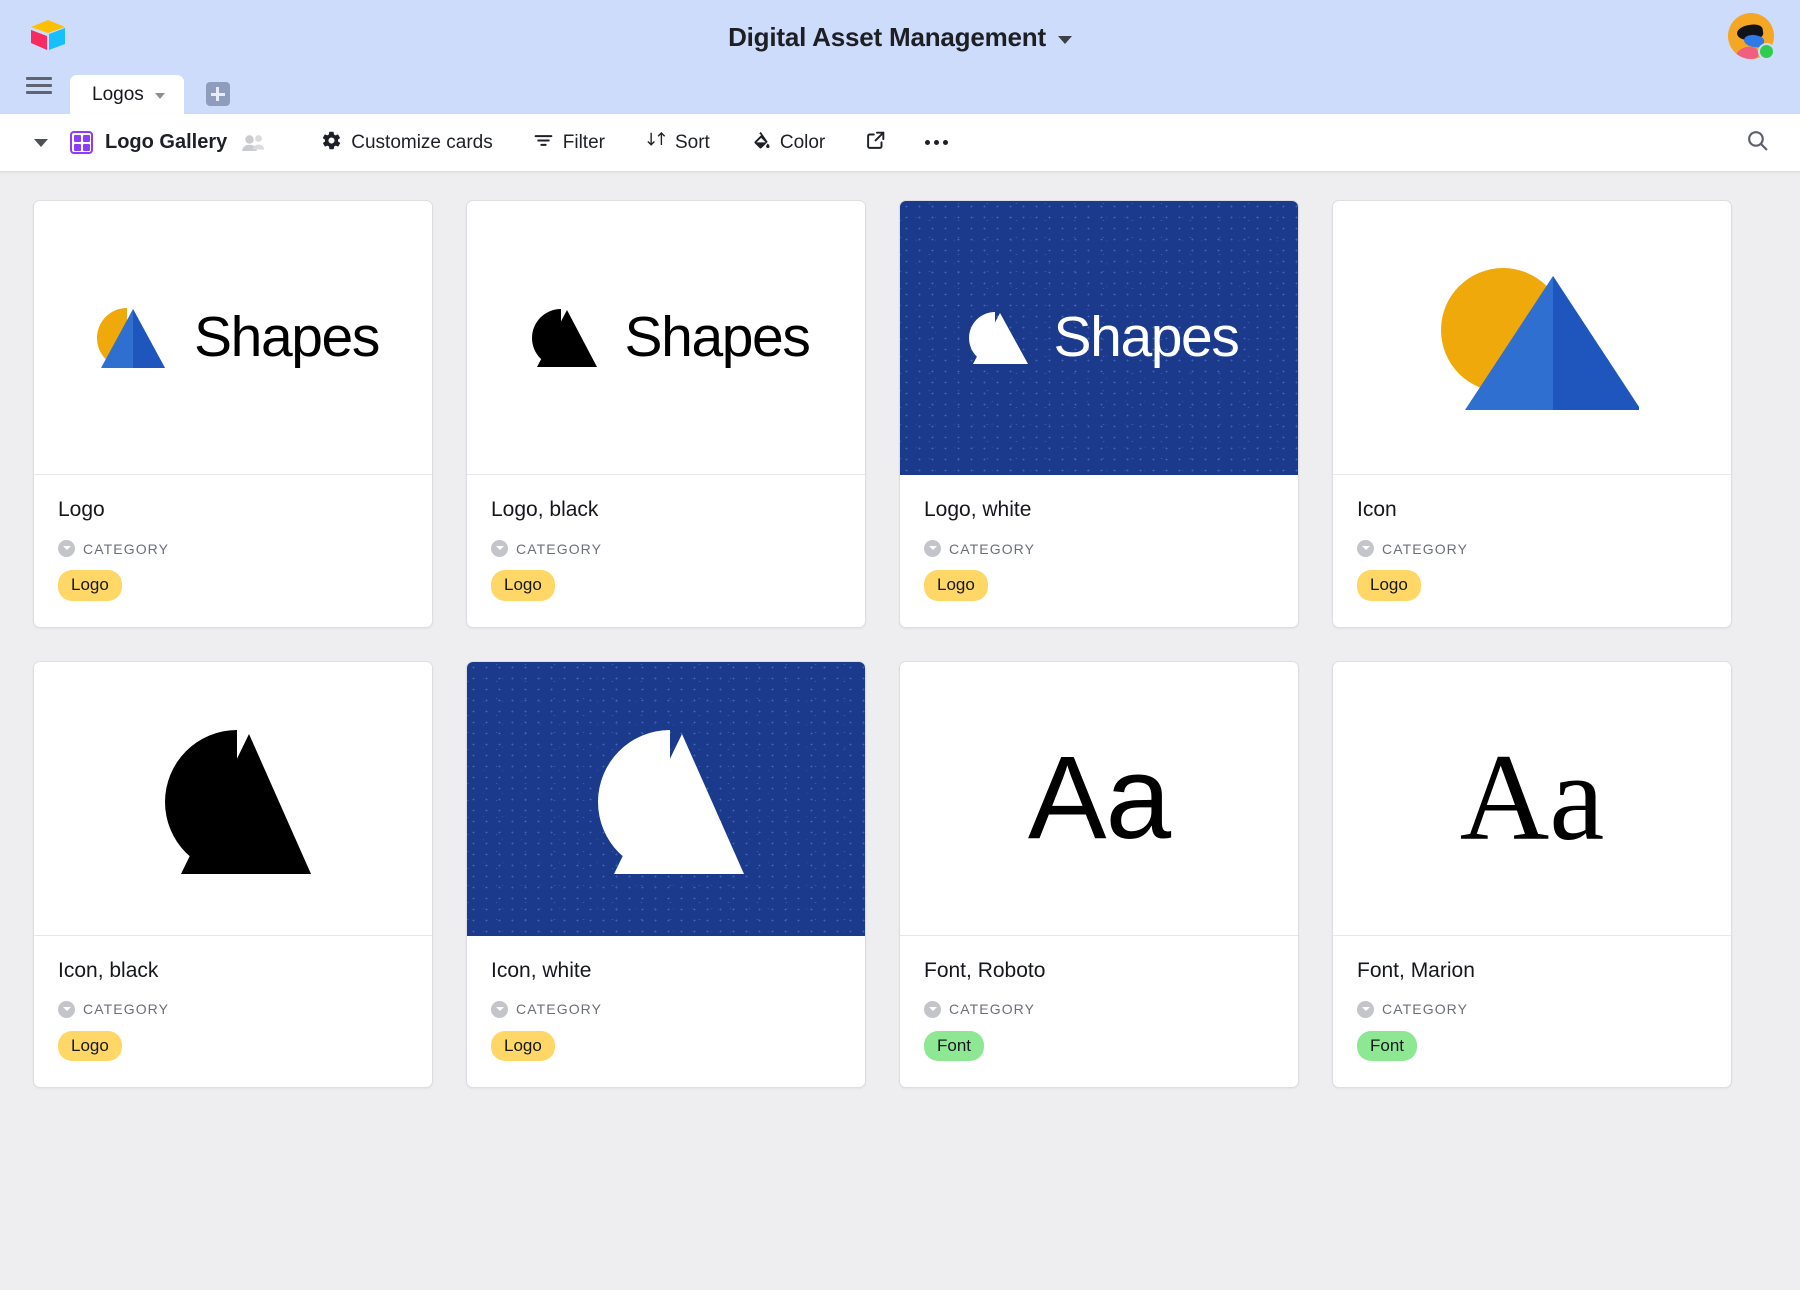  I want to click on more-options-button, so click(936, 142).